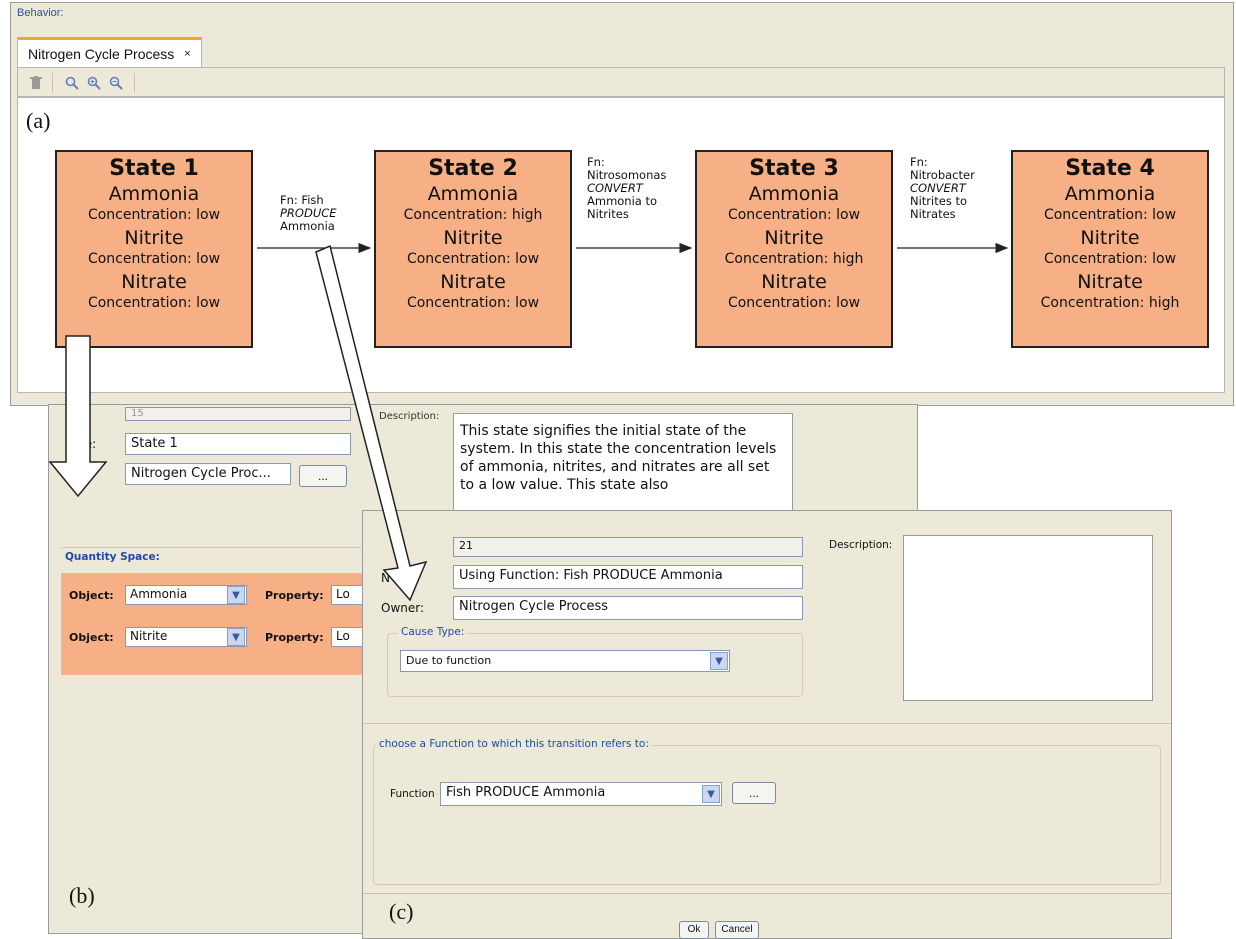 This screenshot has height=939, width=1236. What do you see at coordinates (94, 83) in the screenshot?
I see `zoom-in-icon` at bounding box center [94, 83].